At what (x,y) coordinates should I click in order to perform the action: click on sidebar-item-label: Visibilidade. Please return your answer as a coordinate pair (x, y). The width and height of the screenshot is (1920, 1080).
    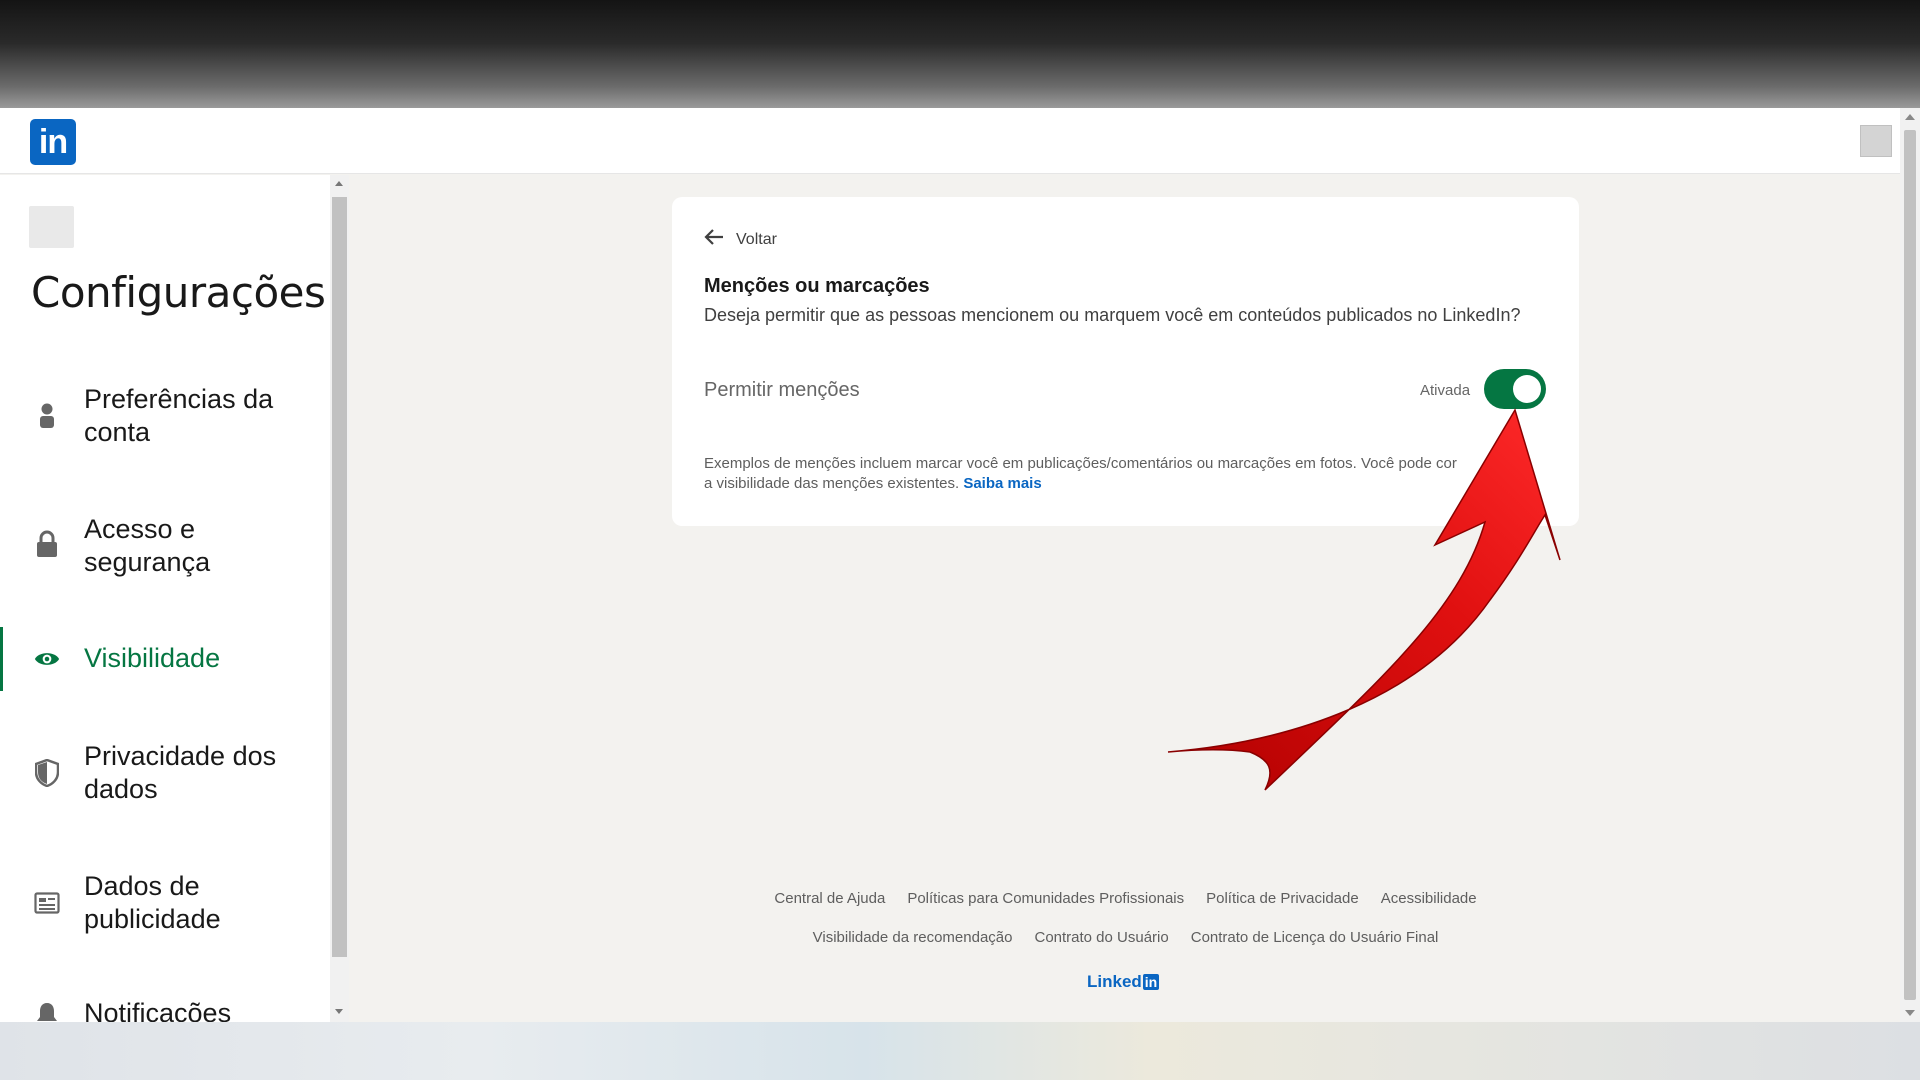
    Looking at the image, I should click on (152, 658).